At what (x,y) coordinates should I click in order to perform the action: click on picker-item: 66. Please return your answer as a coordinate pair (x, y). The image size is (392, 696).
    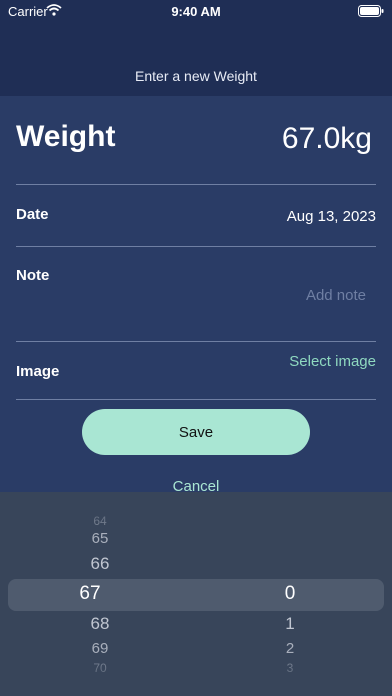
    Looking at the image, I should click on (100, 564).